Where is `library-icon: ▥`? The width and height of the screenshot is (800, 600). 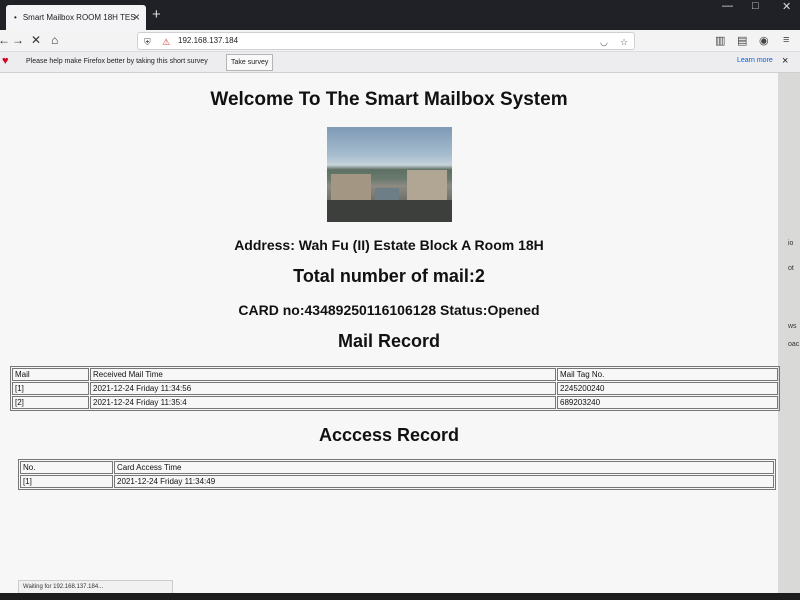 library-icon: ▥ is located at coordinates (720, 40).